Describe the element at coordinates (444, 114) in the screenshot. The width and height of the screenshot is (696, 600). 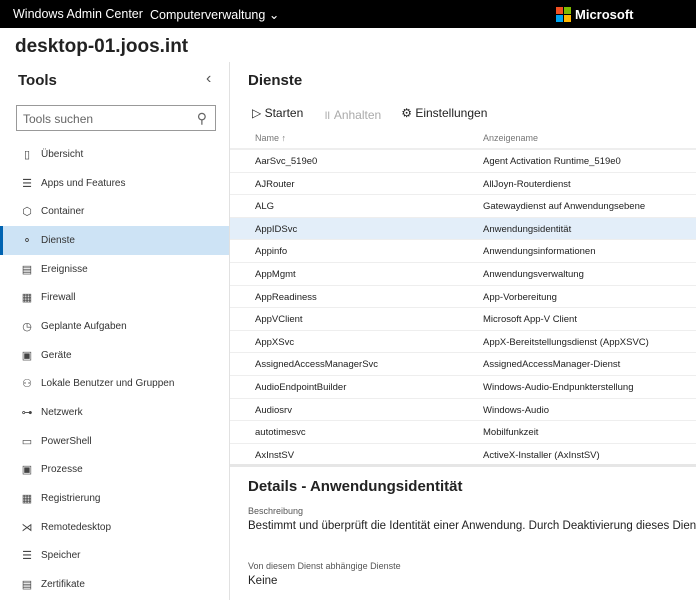
I see `settings-button: ⚙ Einstellungen` at that location.